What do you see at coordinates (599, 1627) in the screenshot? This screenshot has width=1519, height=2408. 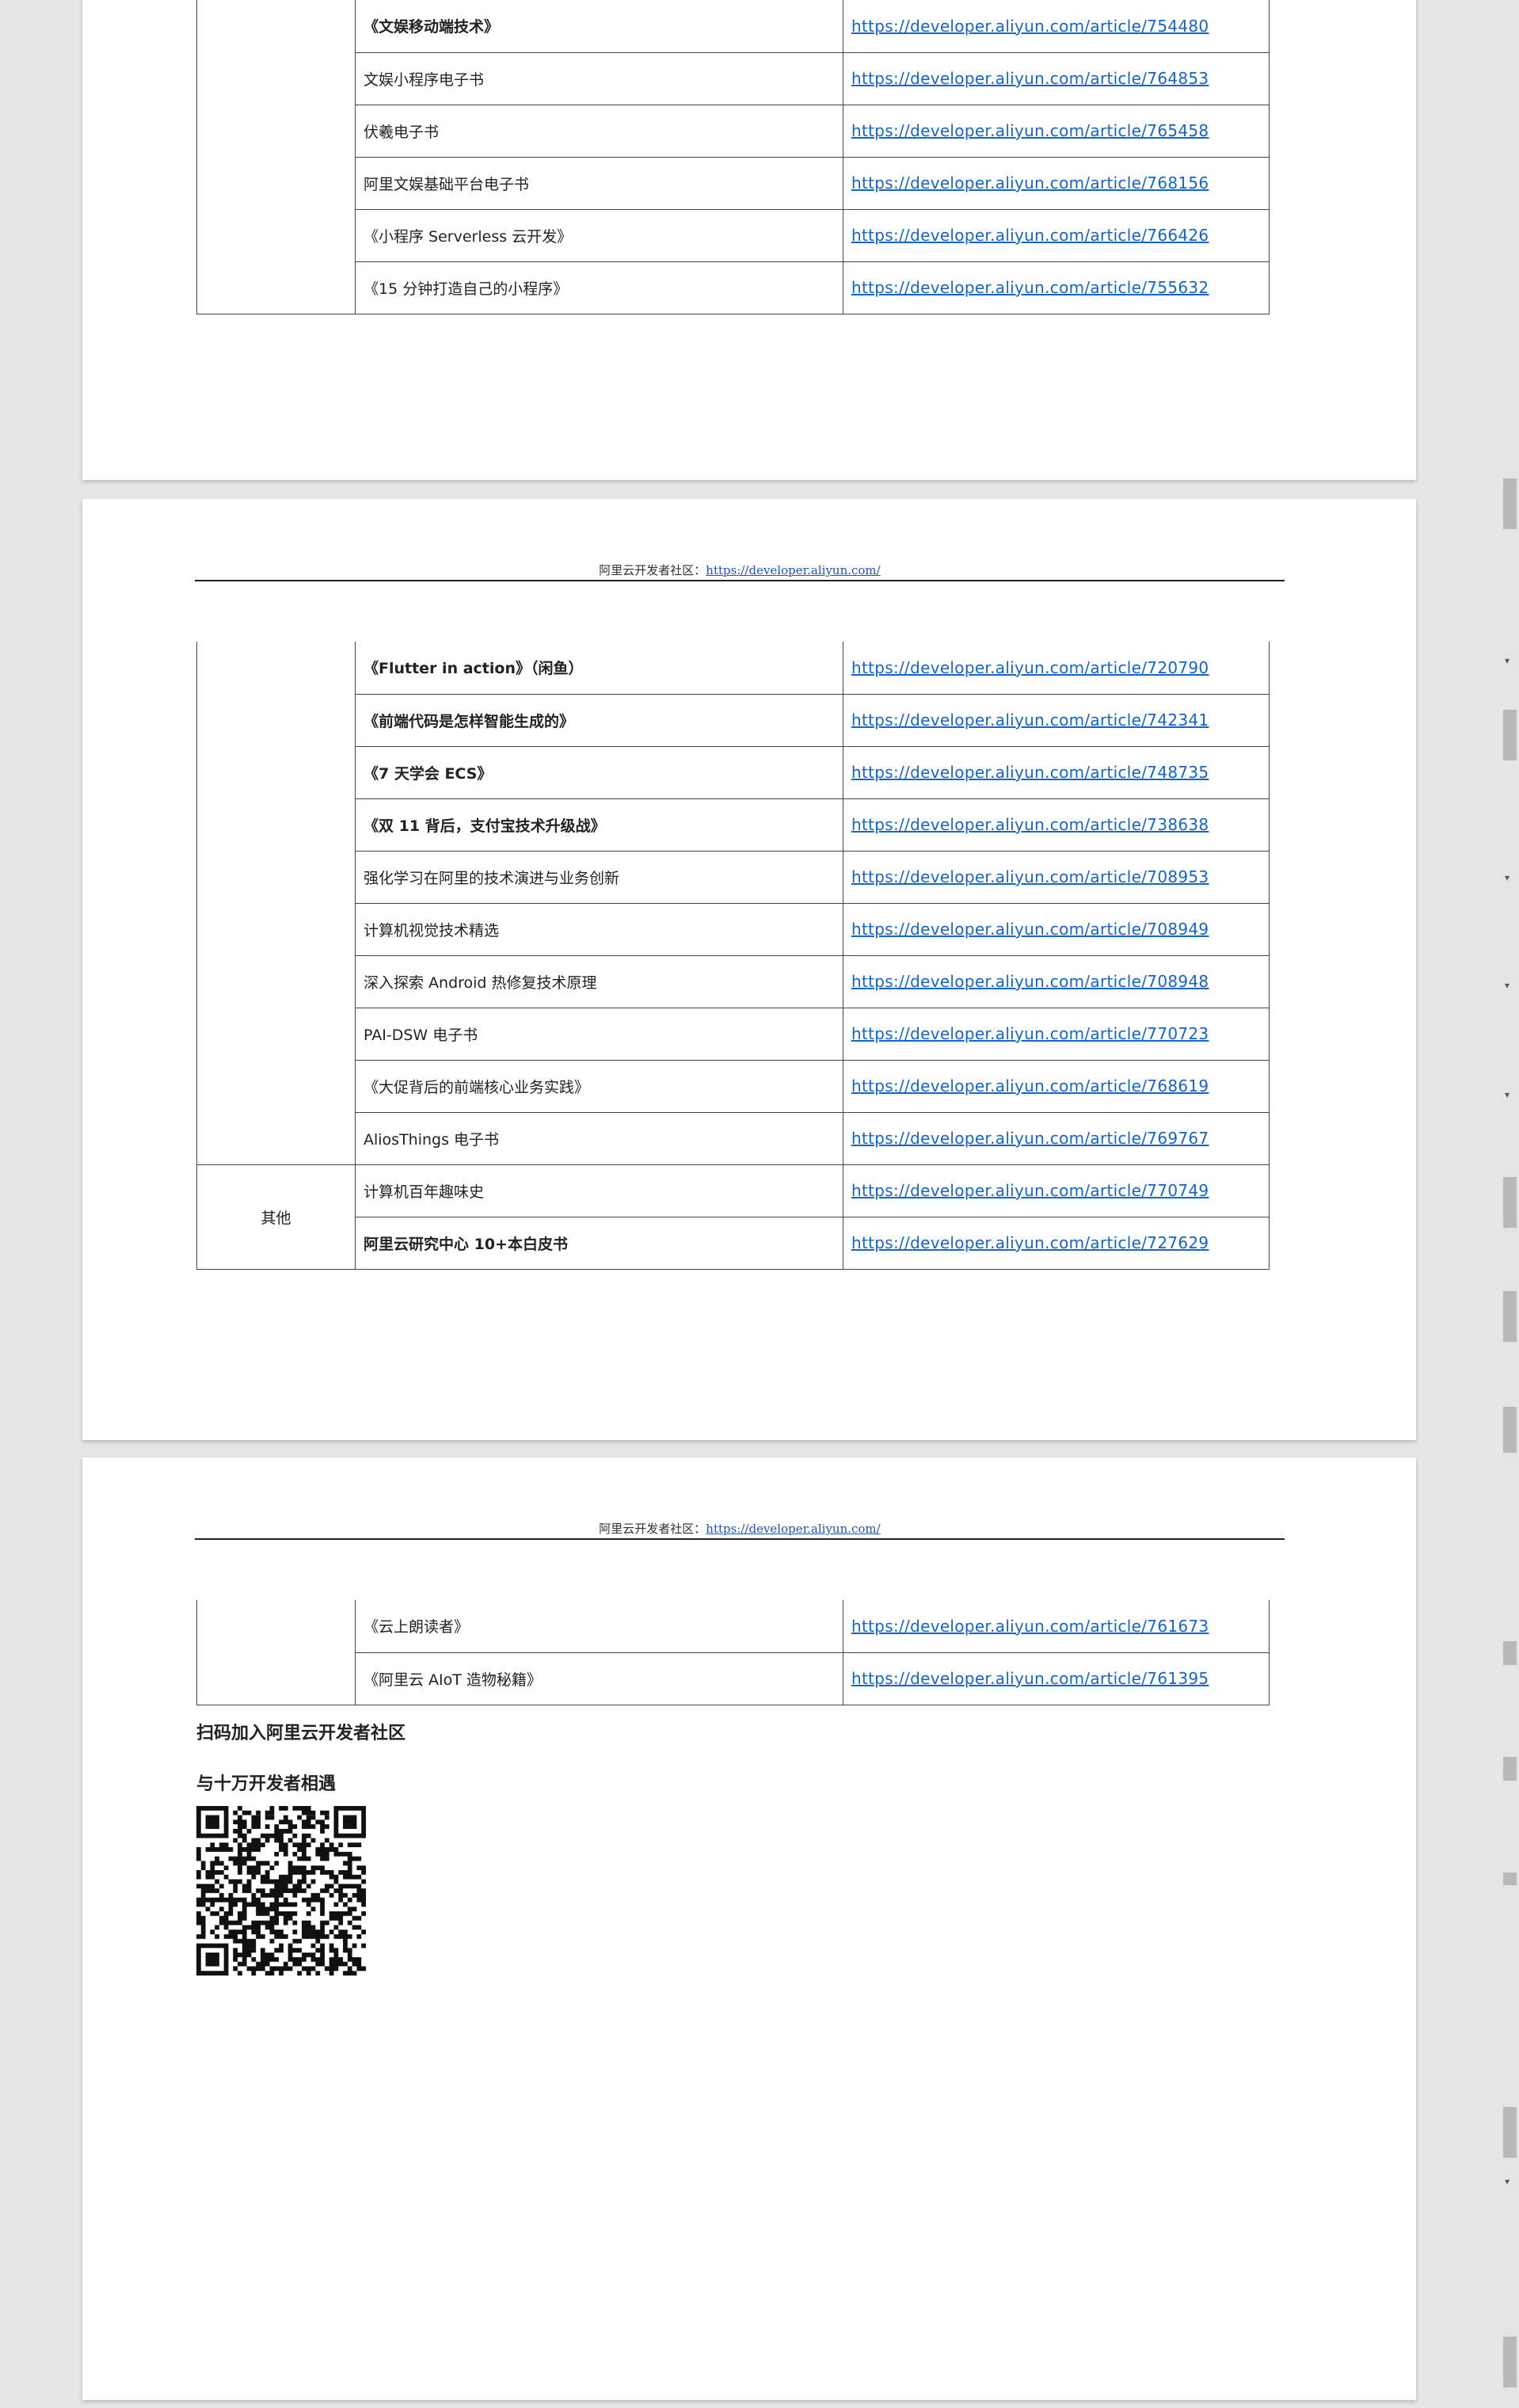 I see `ebook-title-cell: 《云上朗读者》` at bounding box center [599, 1627].